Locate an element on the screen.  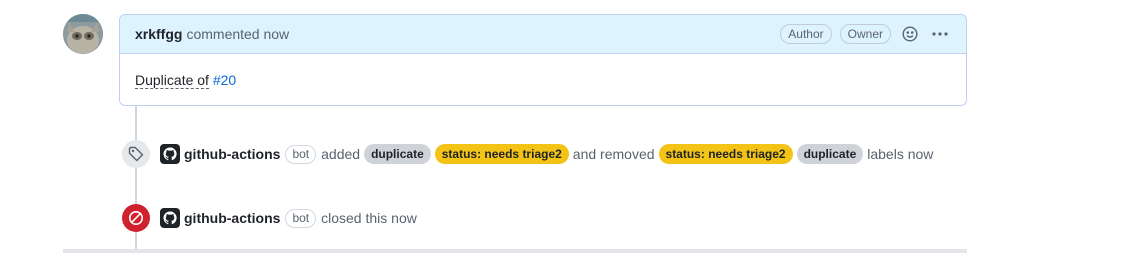
closed-text: closed this now is located at coordinates (369, 218).